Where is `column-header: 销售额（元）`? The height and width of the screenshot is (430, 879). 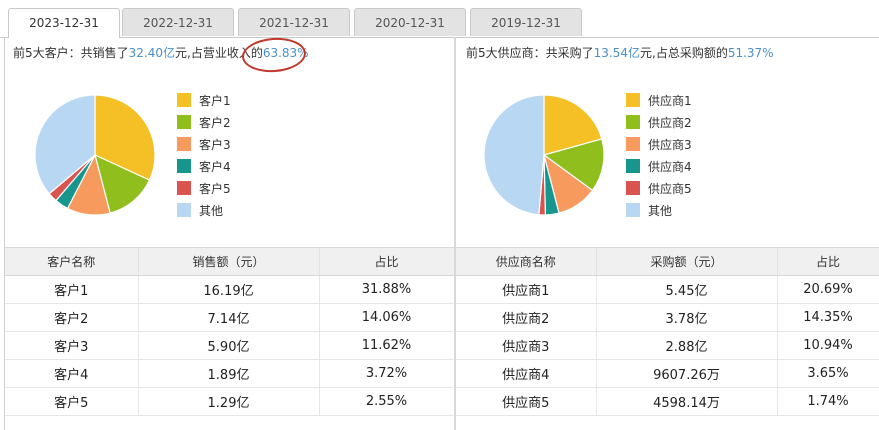
column-header: 销售额（元） is located at coordinates (229, 261).